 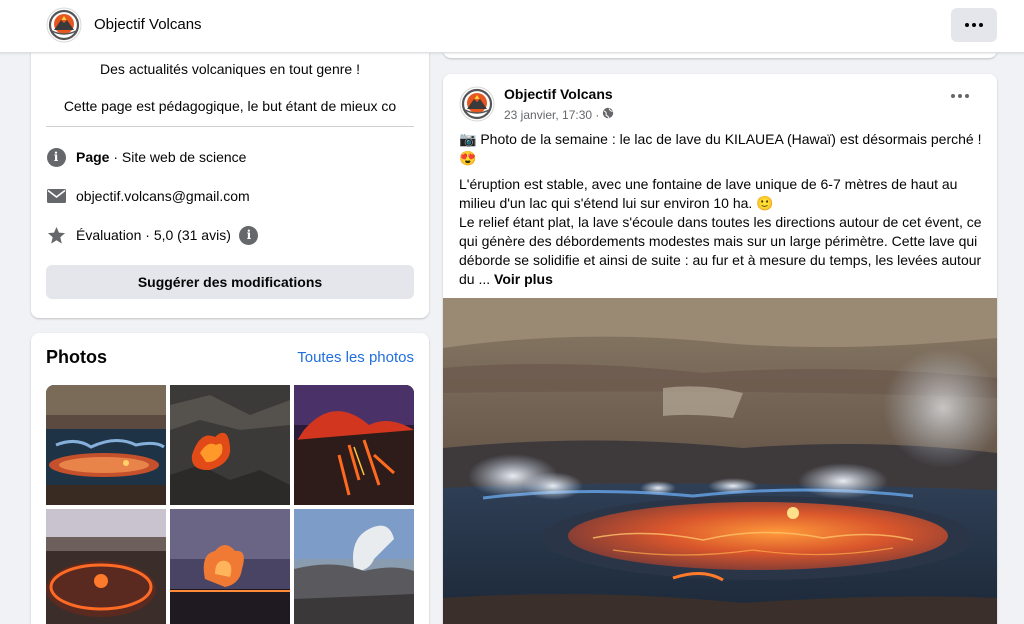 I want to click on post-date: 23 janvier, 17:30 ·, so click(x=551, y=115).